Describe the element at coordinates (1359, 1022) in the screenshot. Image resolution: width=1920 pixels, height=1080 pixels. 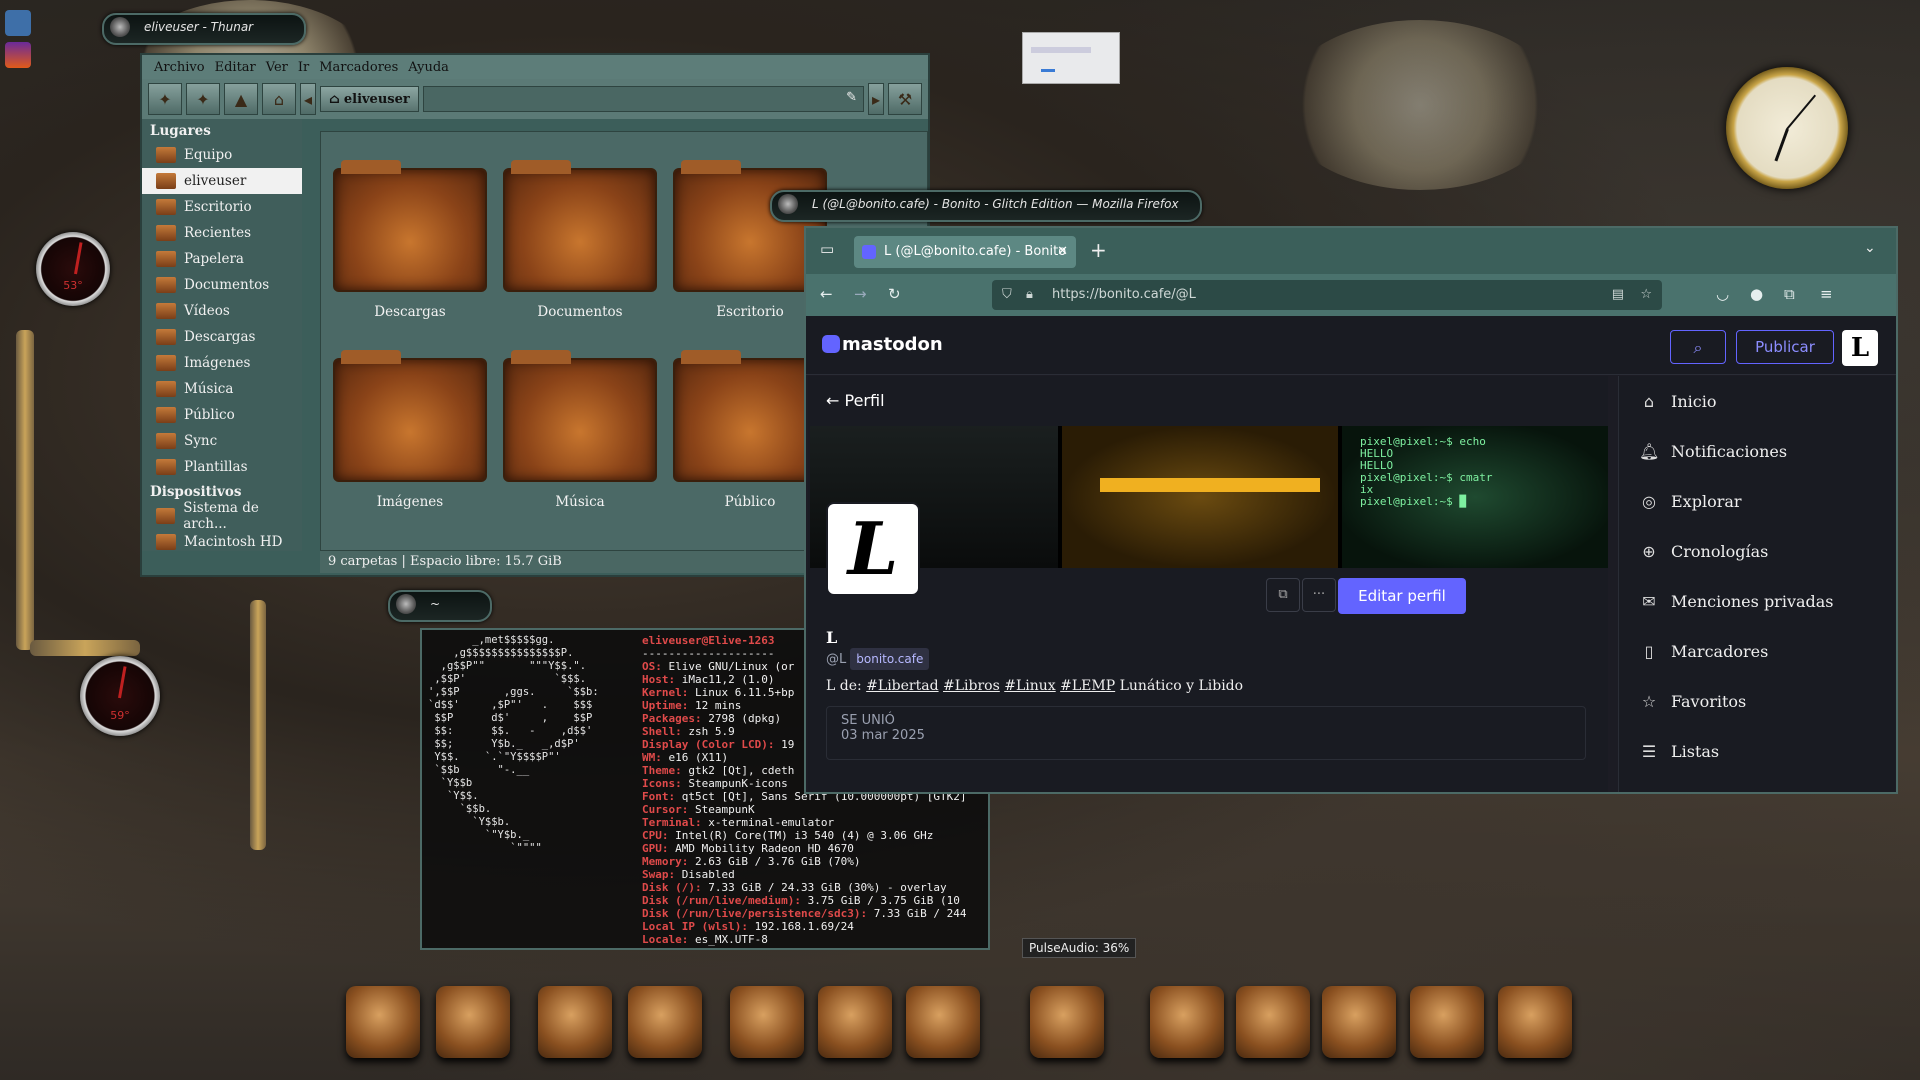
I see `dock-terminal-icon` at that location.